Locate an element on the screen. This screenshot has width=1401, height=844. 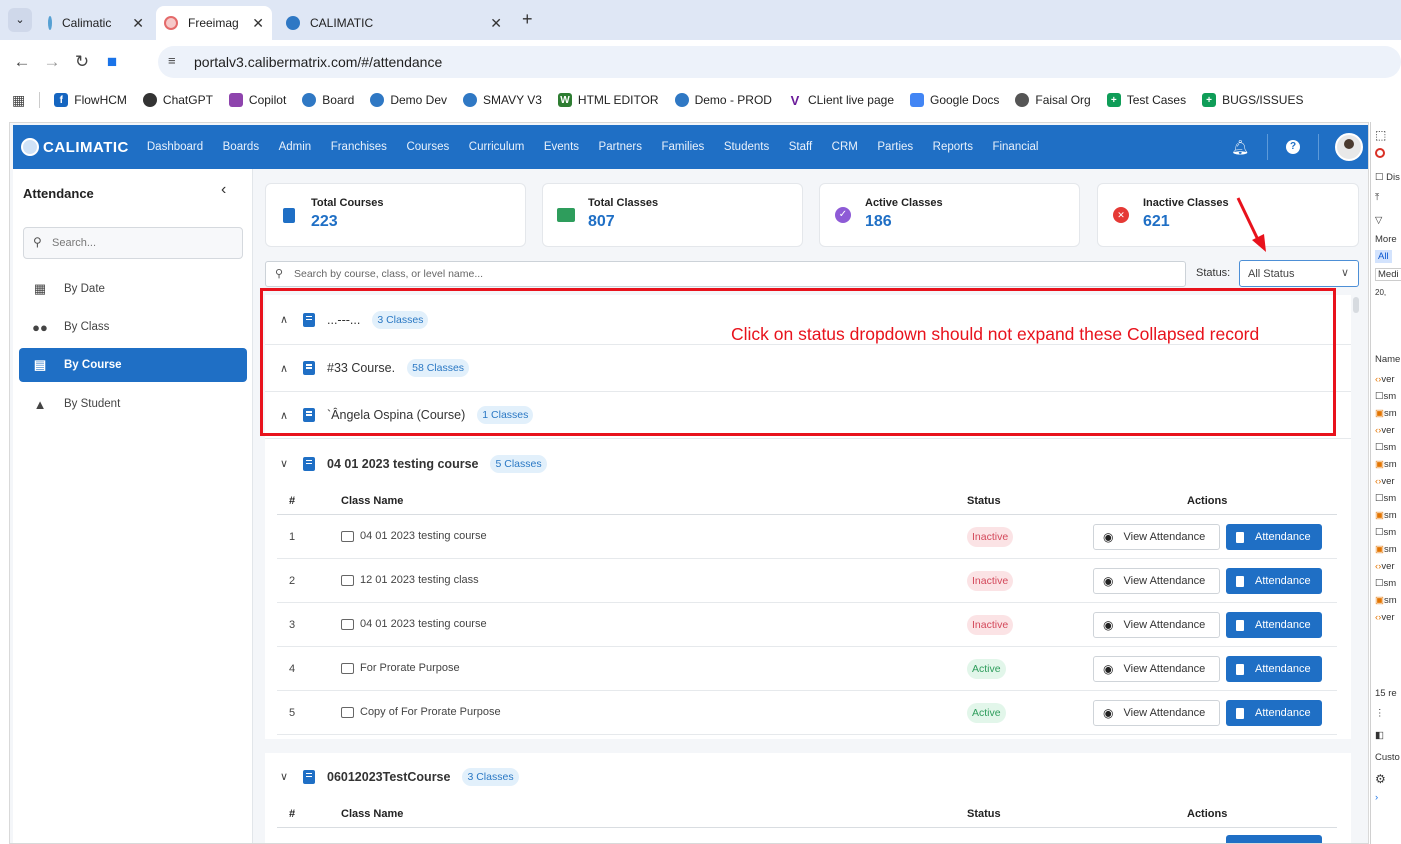
sidebar-item-by-student: ▲ By Student is located at coordinates (133, 404).